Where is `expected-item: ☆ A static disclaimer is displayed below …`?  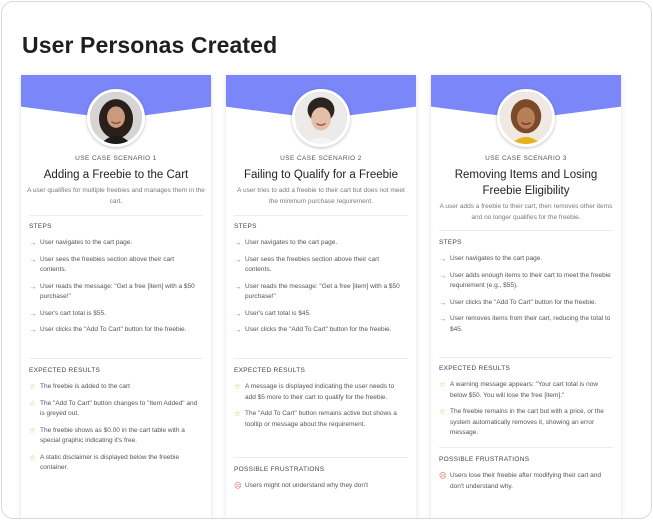 expected-item: ☆ A static disclaimer is displayed below … is located at coordinates (104, 462).